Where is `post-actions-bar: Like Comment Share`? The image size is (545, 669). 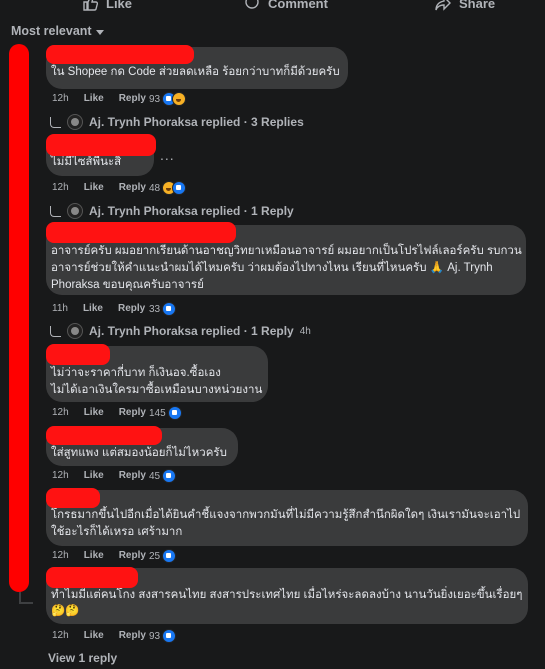
post-actions-bar: Like Comment Share is located at coordinates (272, 7).